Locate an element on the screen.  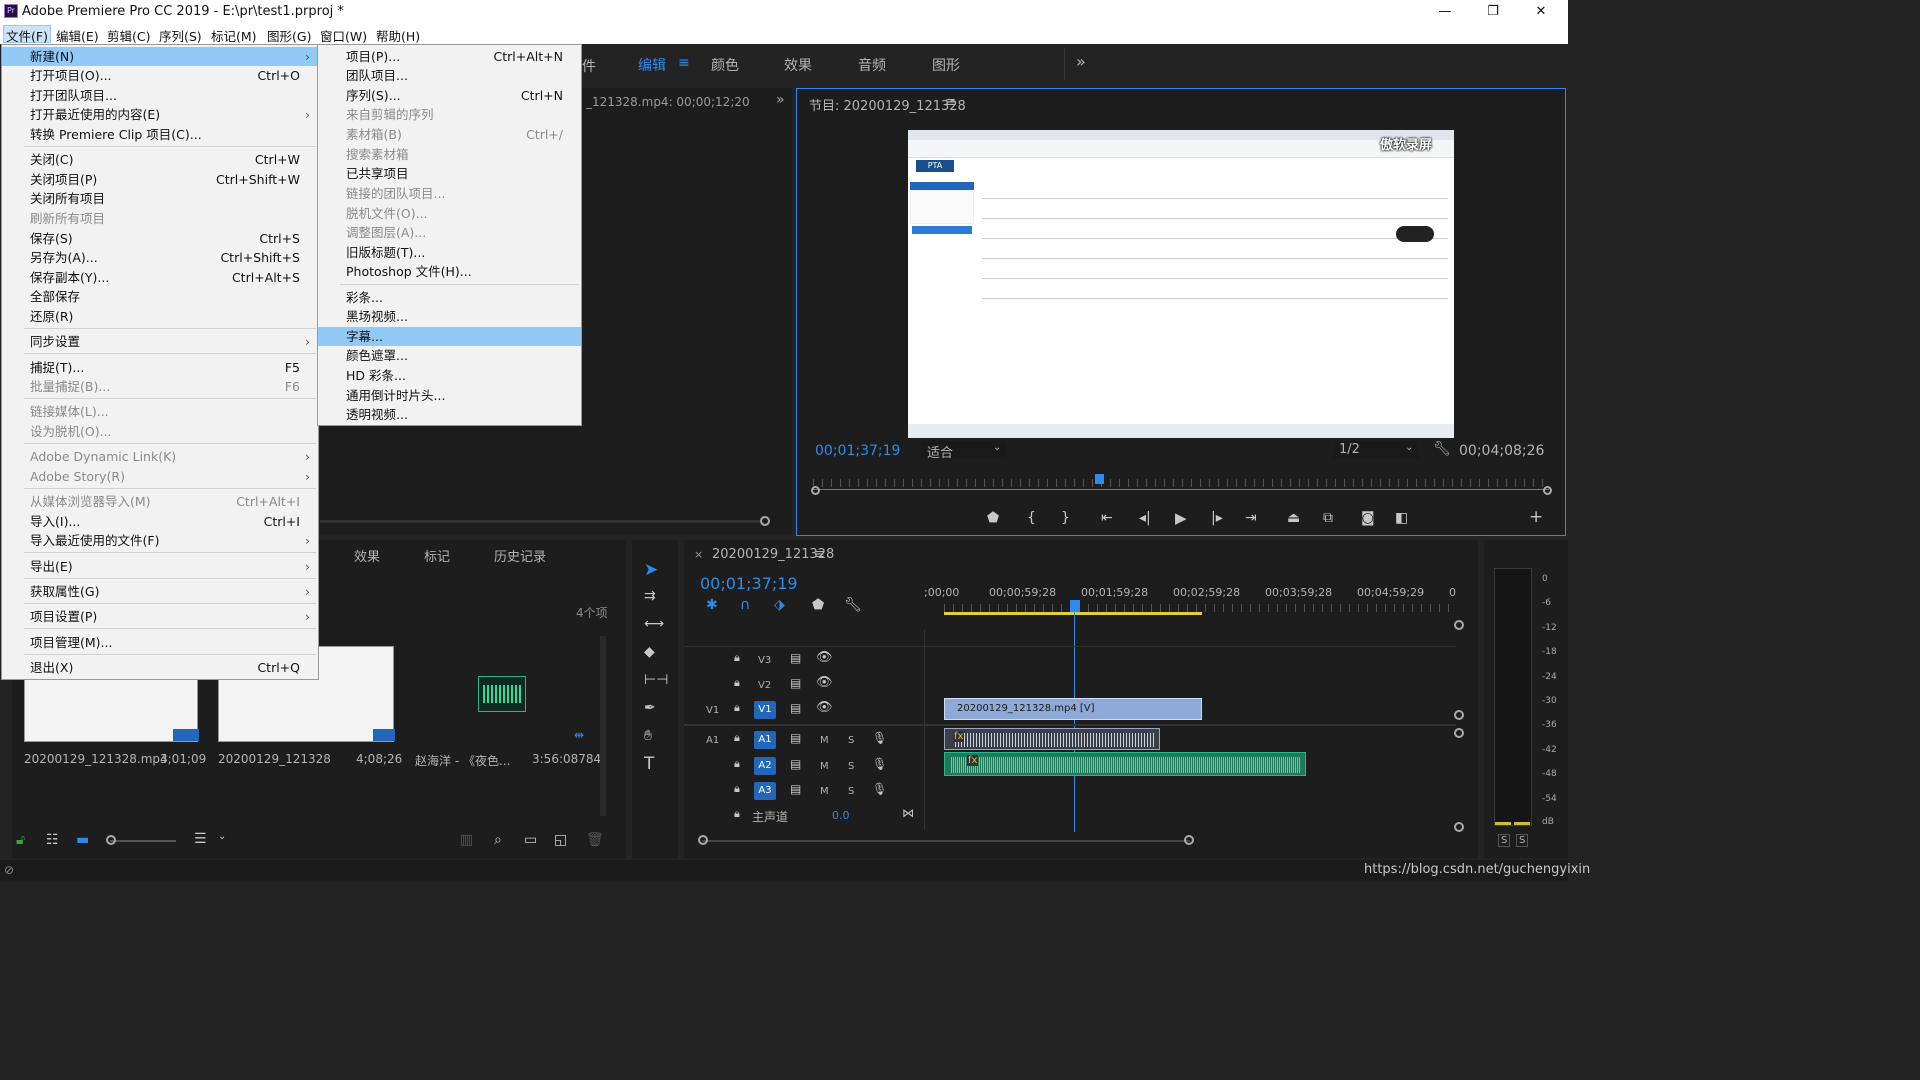
audio-waveform-icon is located at coordinates (502, 694).